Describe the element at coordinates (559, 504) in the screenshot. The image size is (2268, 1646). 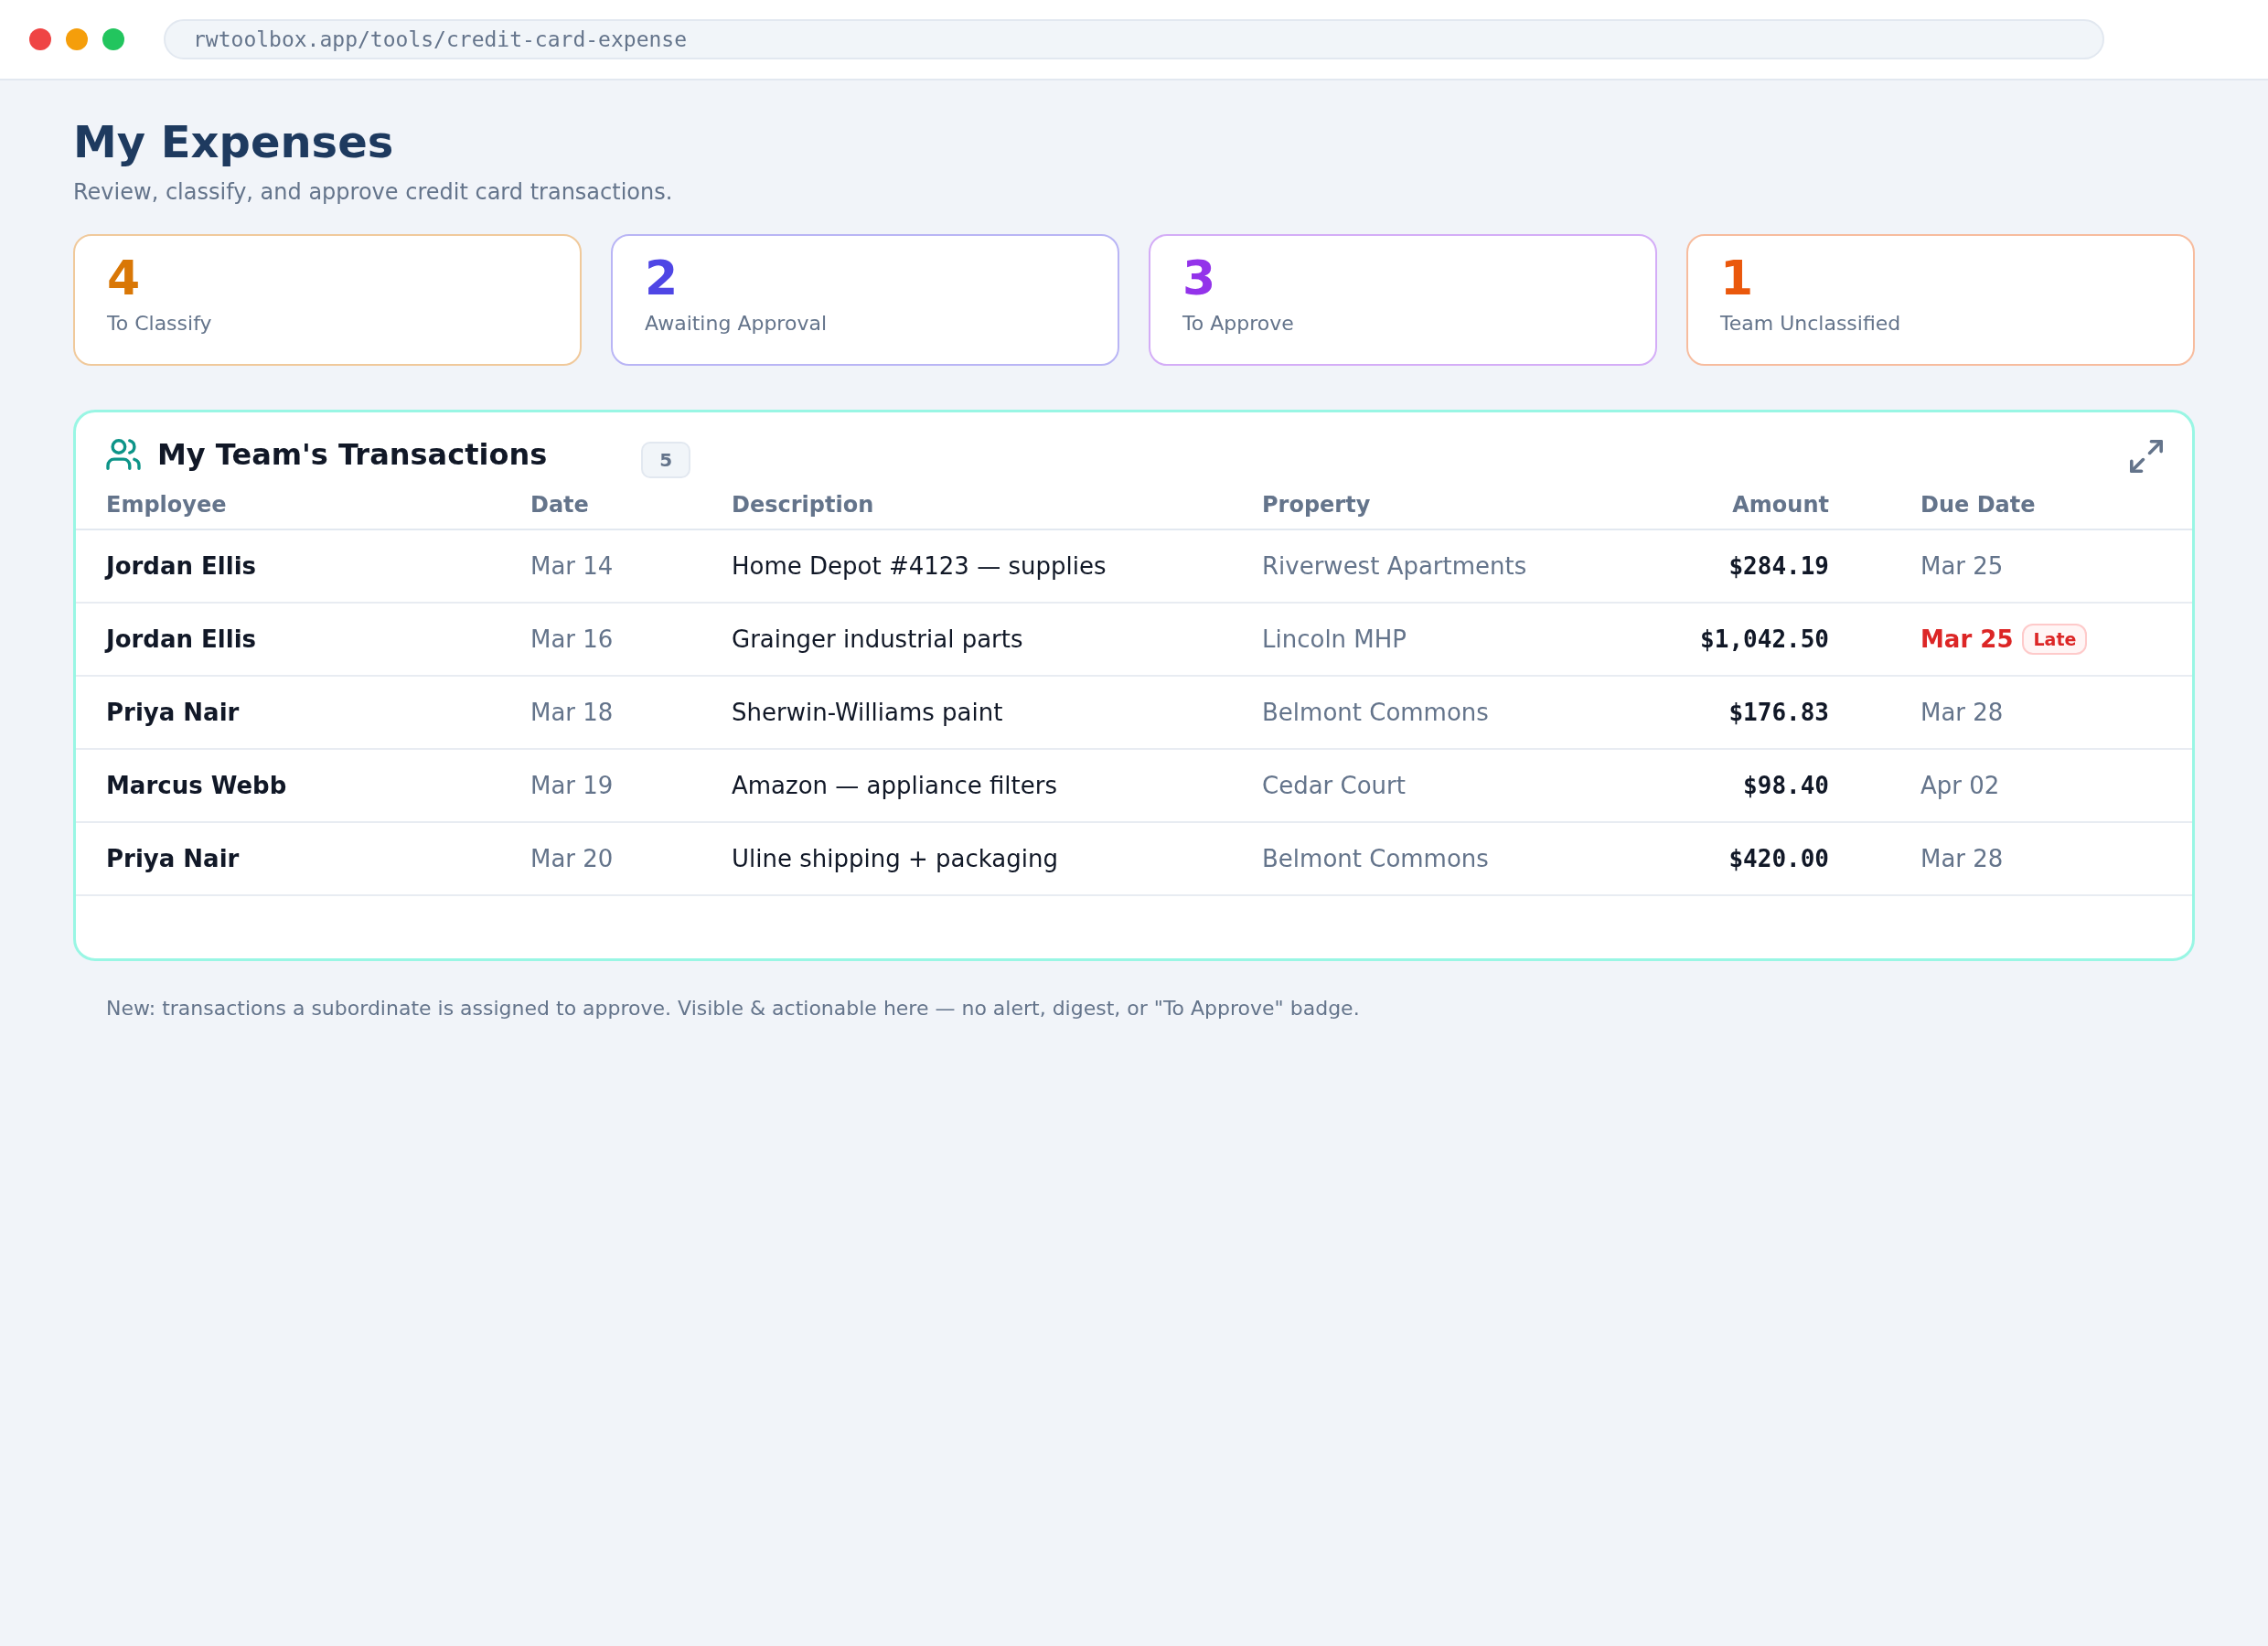
I see `column-header: Date` at that location.